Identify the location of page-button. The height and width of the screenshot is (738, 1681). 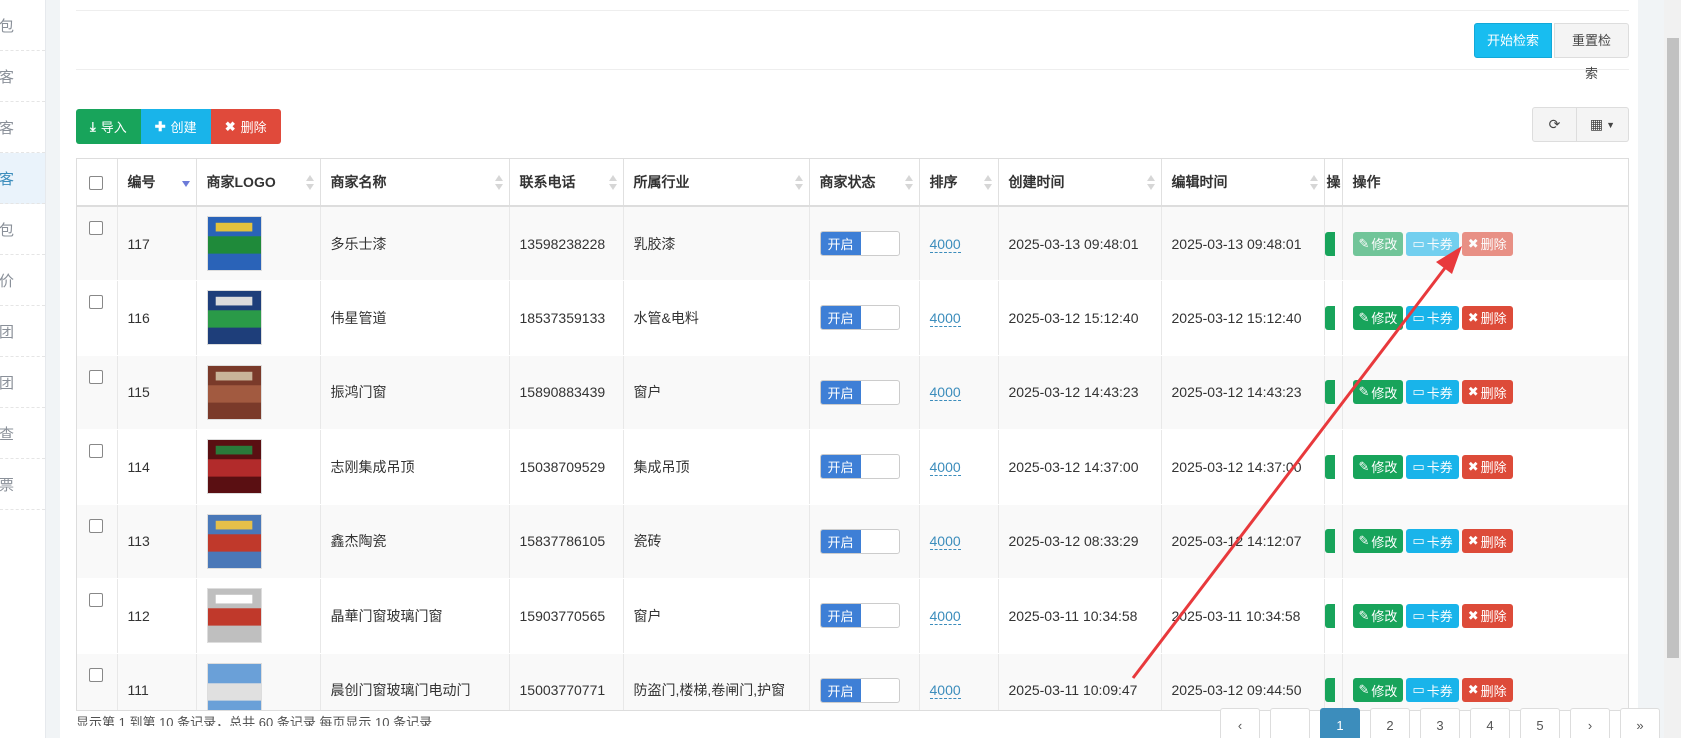
(1290, 723).